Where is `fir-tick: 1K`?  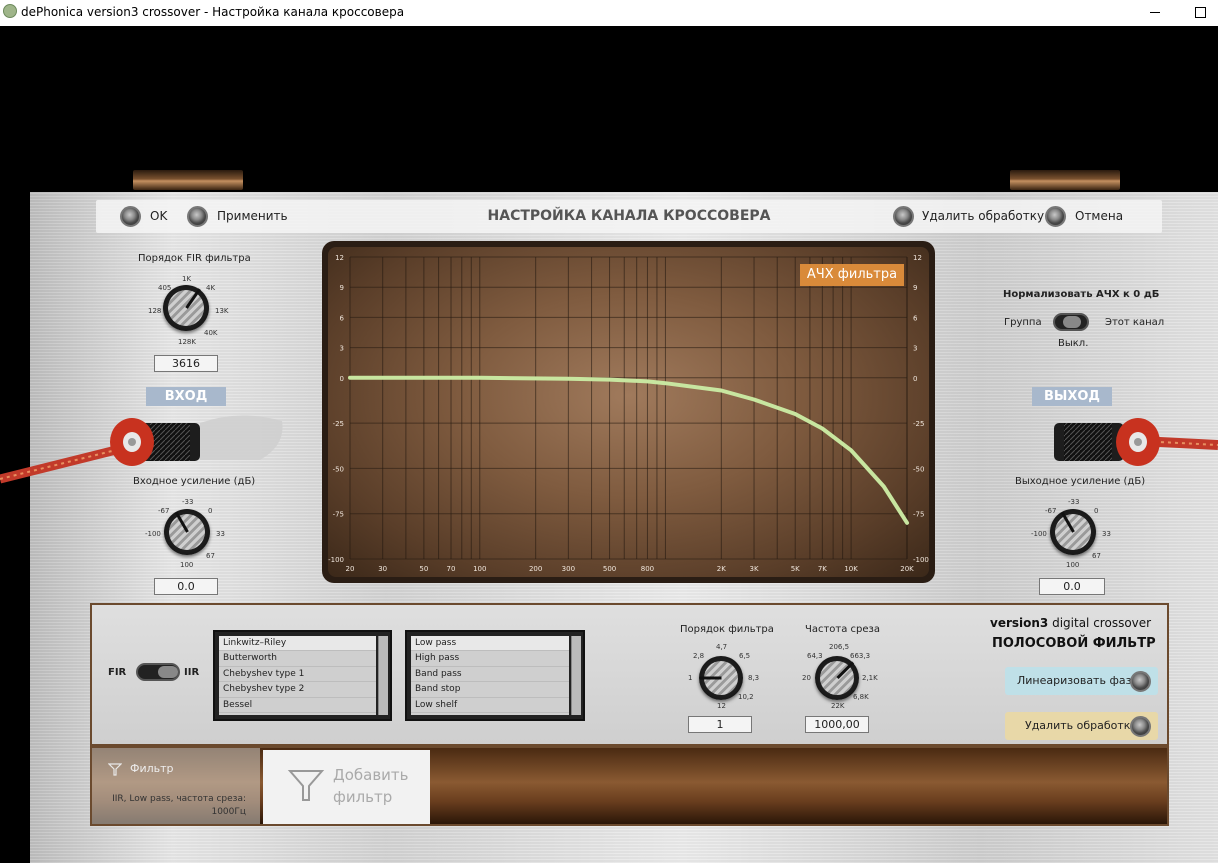 fir-tick: 1K is located at coordinates (187, 279).